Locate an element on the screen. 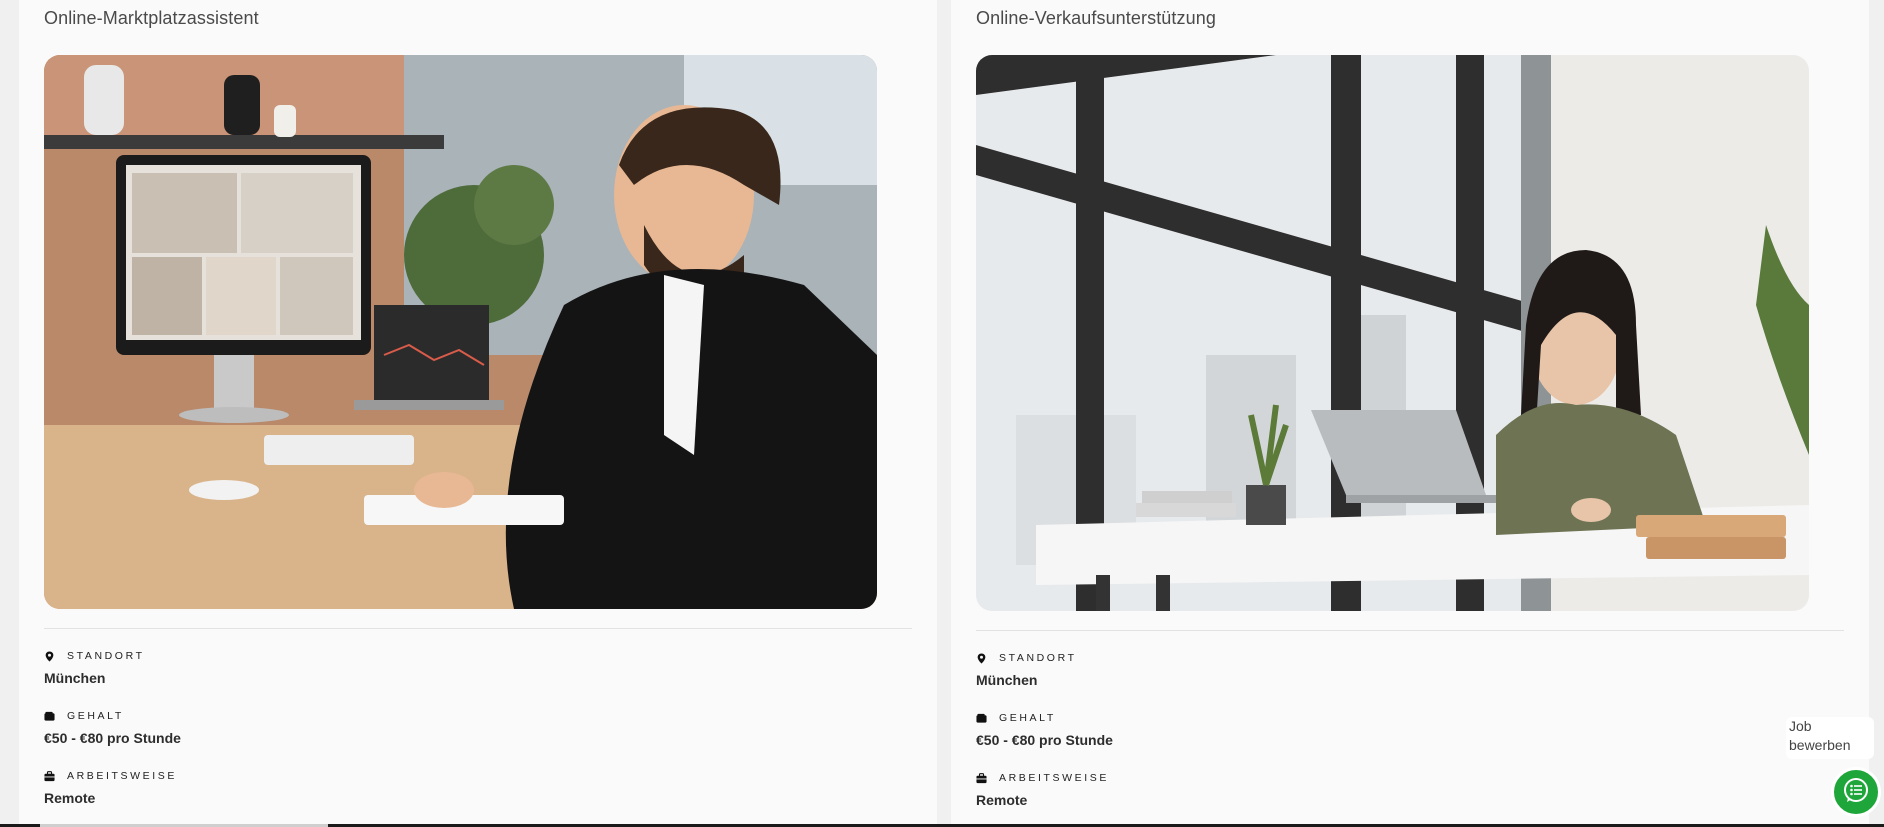 Image resolution: width=1884 pixels, height=827 pixels. apply-job-link: Job bewerben is located at coordinates (1830, 738).